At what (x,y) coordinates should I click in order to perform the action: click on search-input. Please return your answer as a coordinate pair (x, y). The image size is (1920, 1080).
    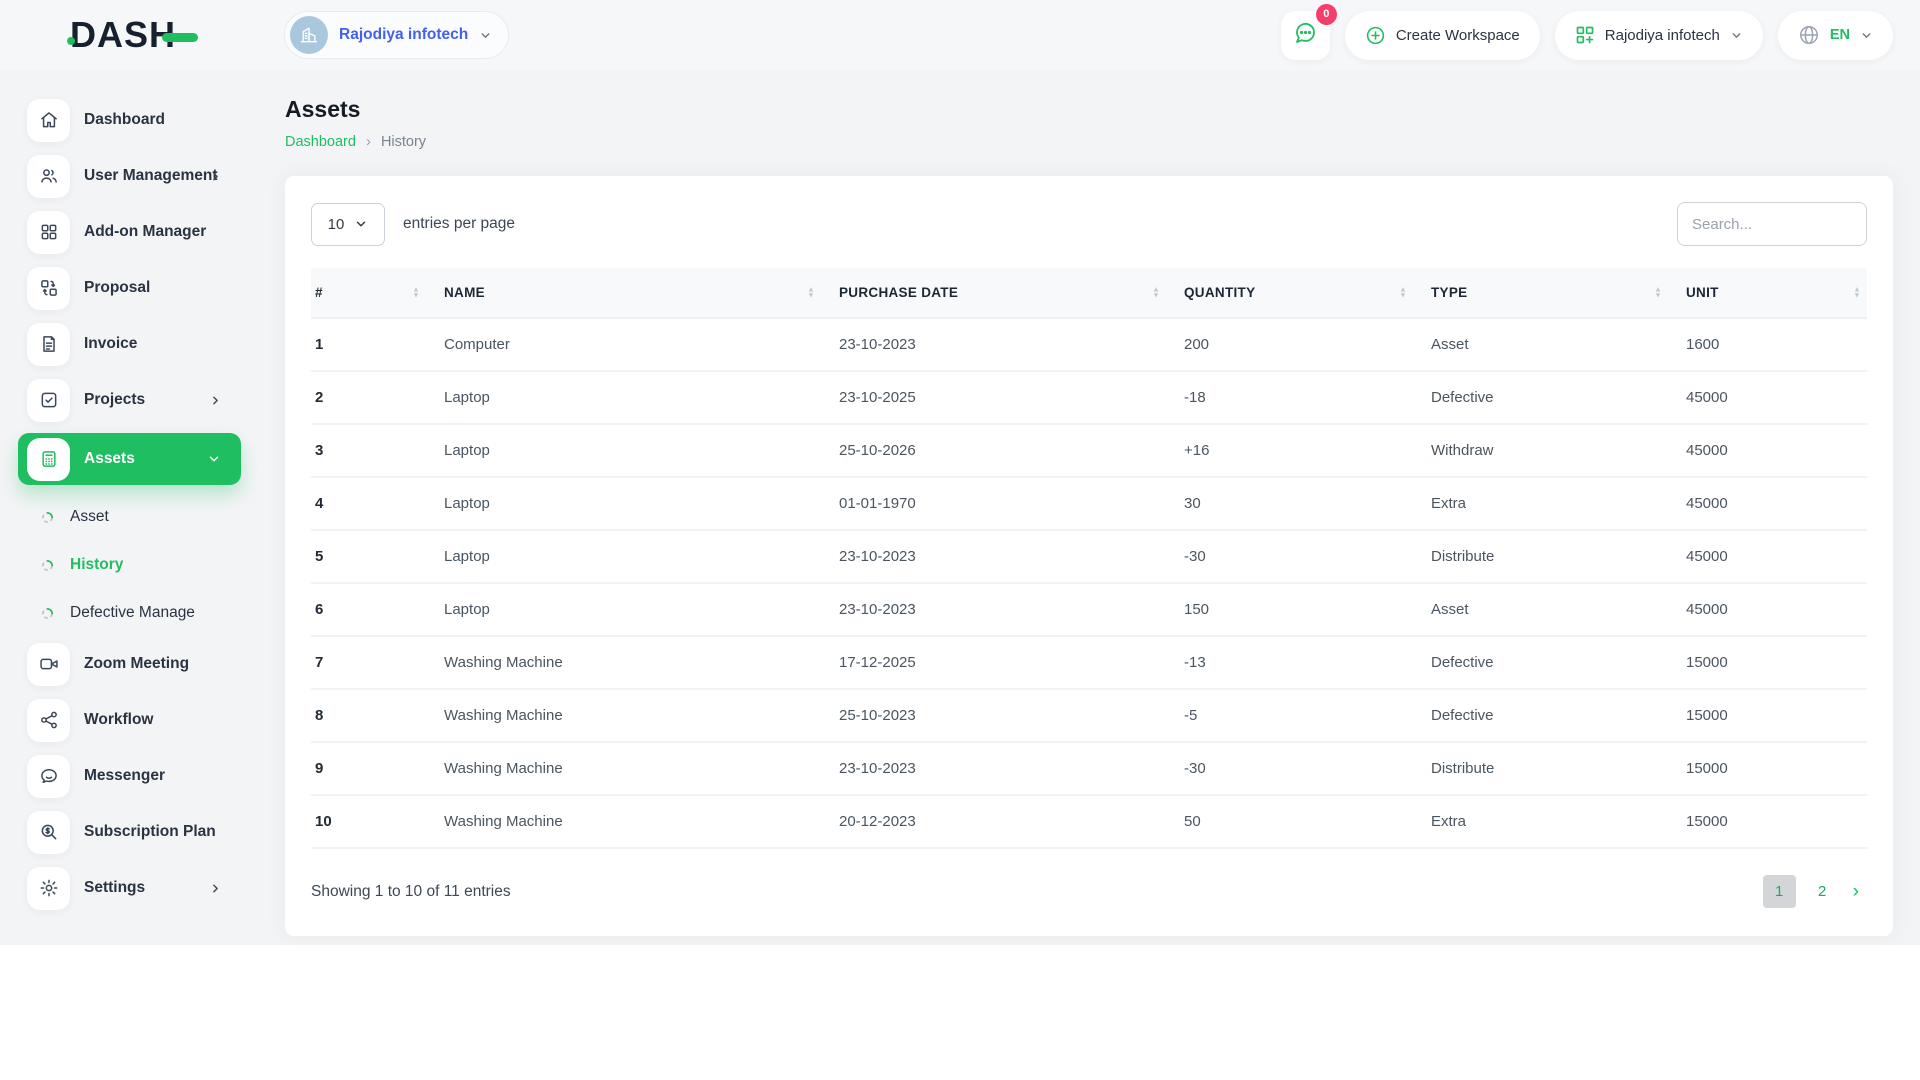
    Looking at the image, I should click on (1772, 224).